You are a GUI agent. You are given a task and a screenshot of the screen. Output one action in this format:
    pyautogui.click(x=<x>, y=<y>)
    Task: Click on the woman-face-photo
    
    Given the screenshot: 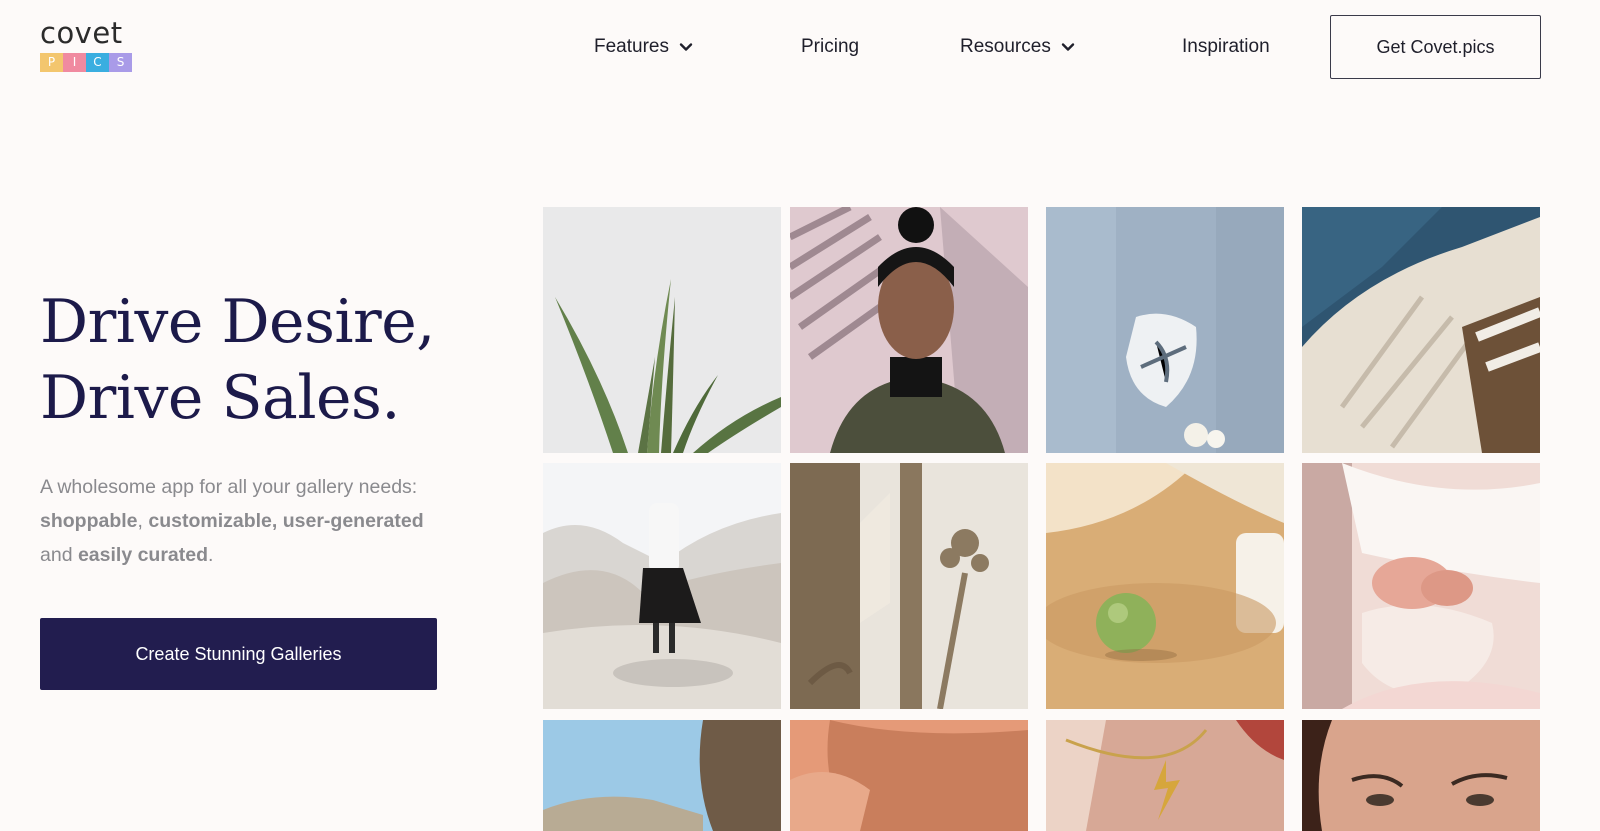 What is the action you would take?
    pyautogui.click(x=1421, y=775)
    